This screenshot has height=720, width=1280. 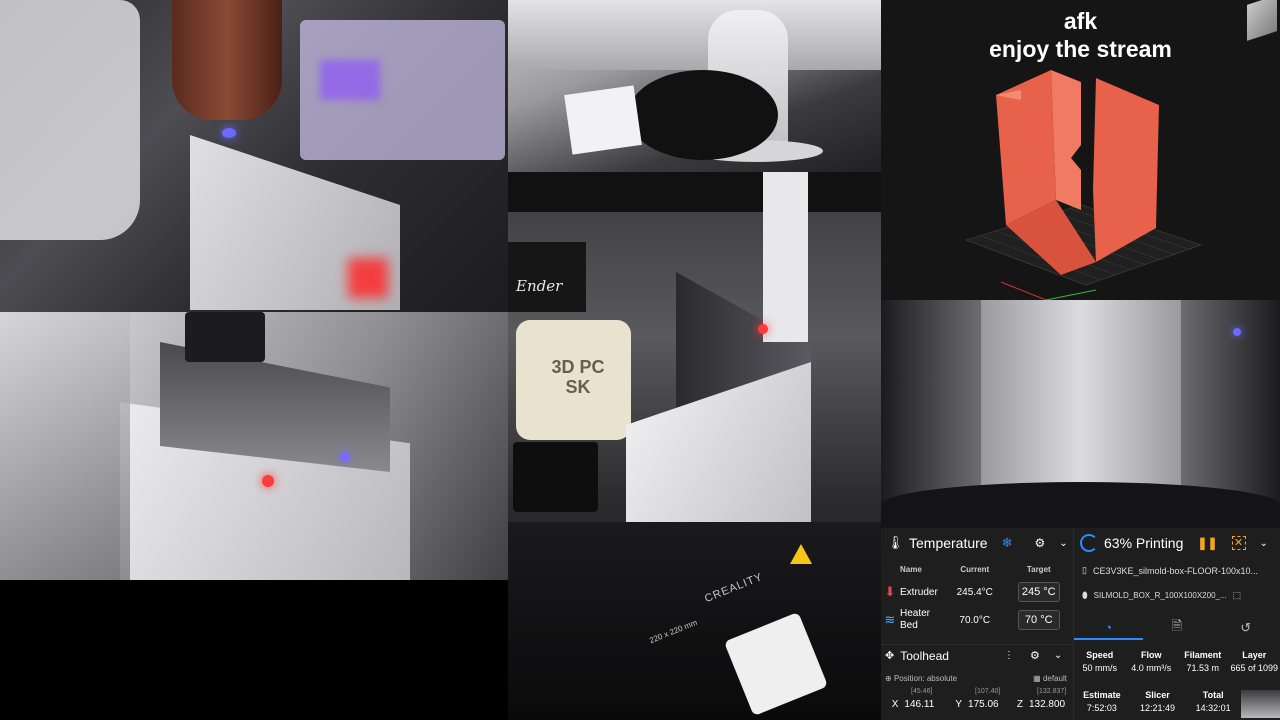 I want to click on heater-bed-current: 70.0°C, so click(x=975, y=620).